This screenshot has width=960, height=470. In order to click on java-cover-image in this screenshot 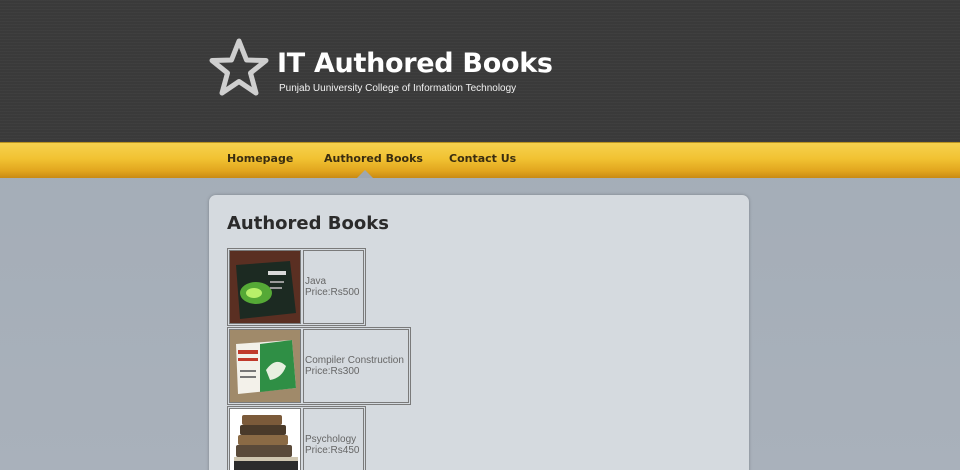, I will do `click(265, 287)`.